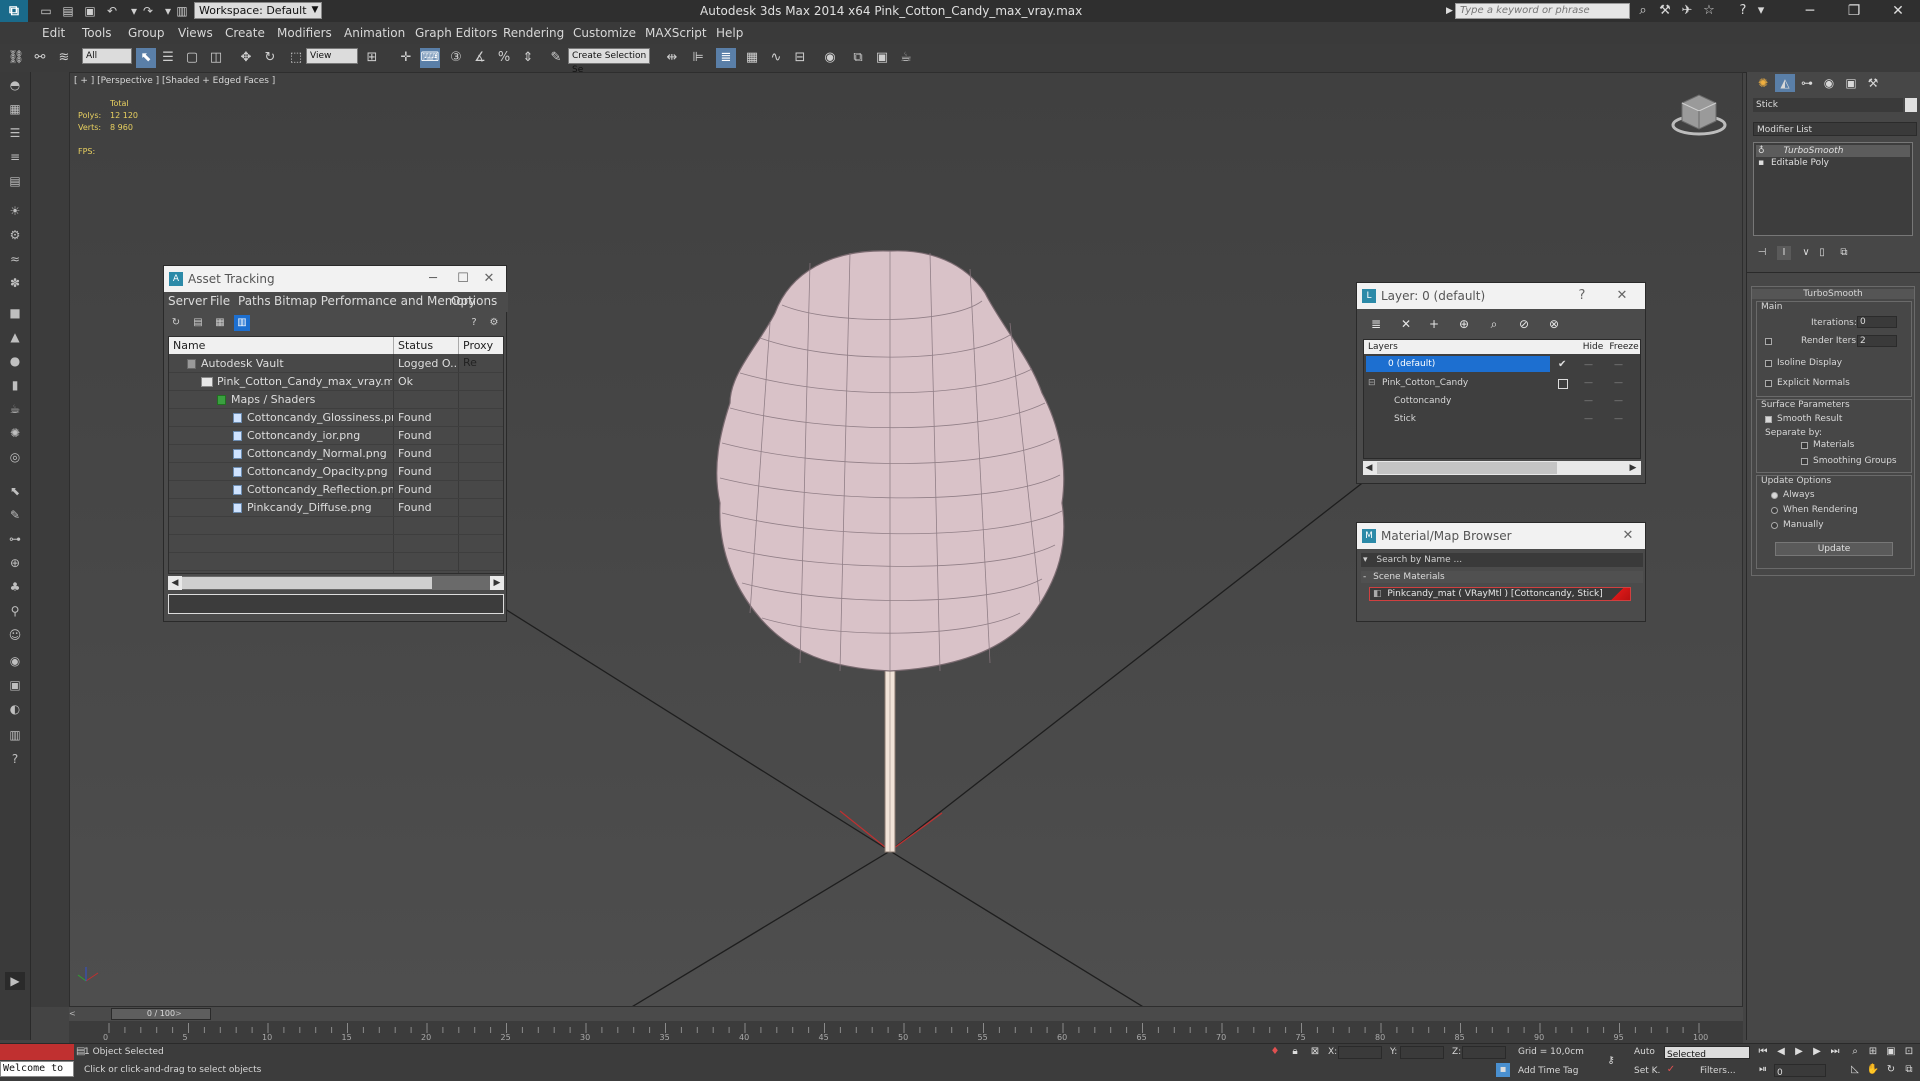 The width and height of the screenshot is (1920, 1081). What do you see at coordinates (375, 301) in the screenshot?
I see `asset-menu-bitmap-performance: Bitmap Performance and Memory` at bounding box center [375, 301].